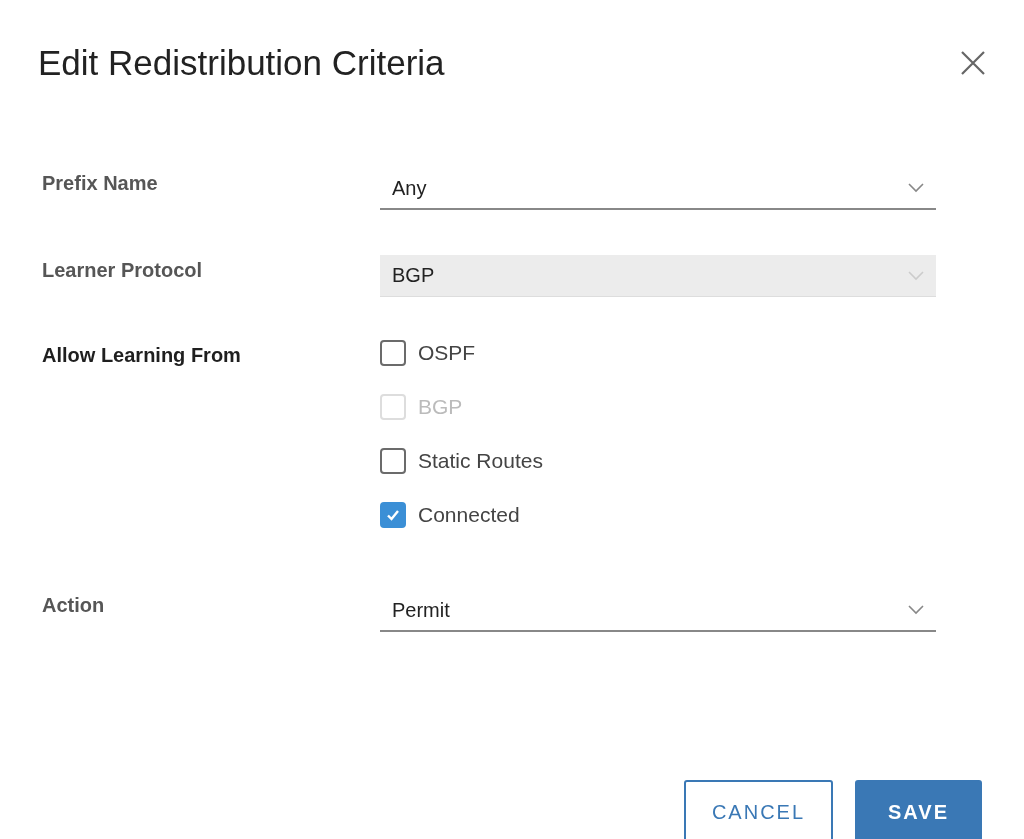 This screenshot has width=1024, height=839. Describe the element at coordinates (469, 515) in the screenshot. I see `checkbox-label: Connected` at that location.